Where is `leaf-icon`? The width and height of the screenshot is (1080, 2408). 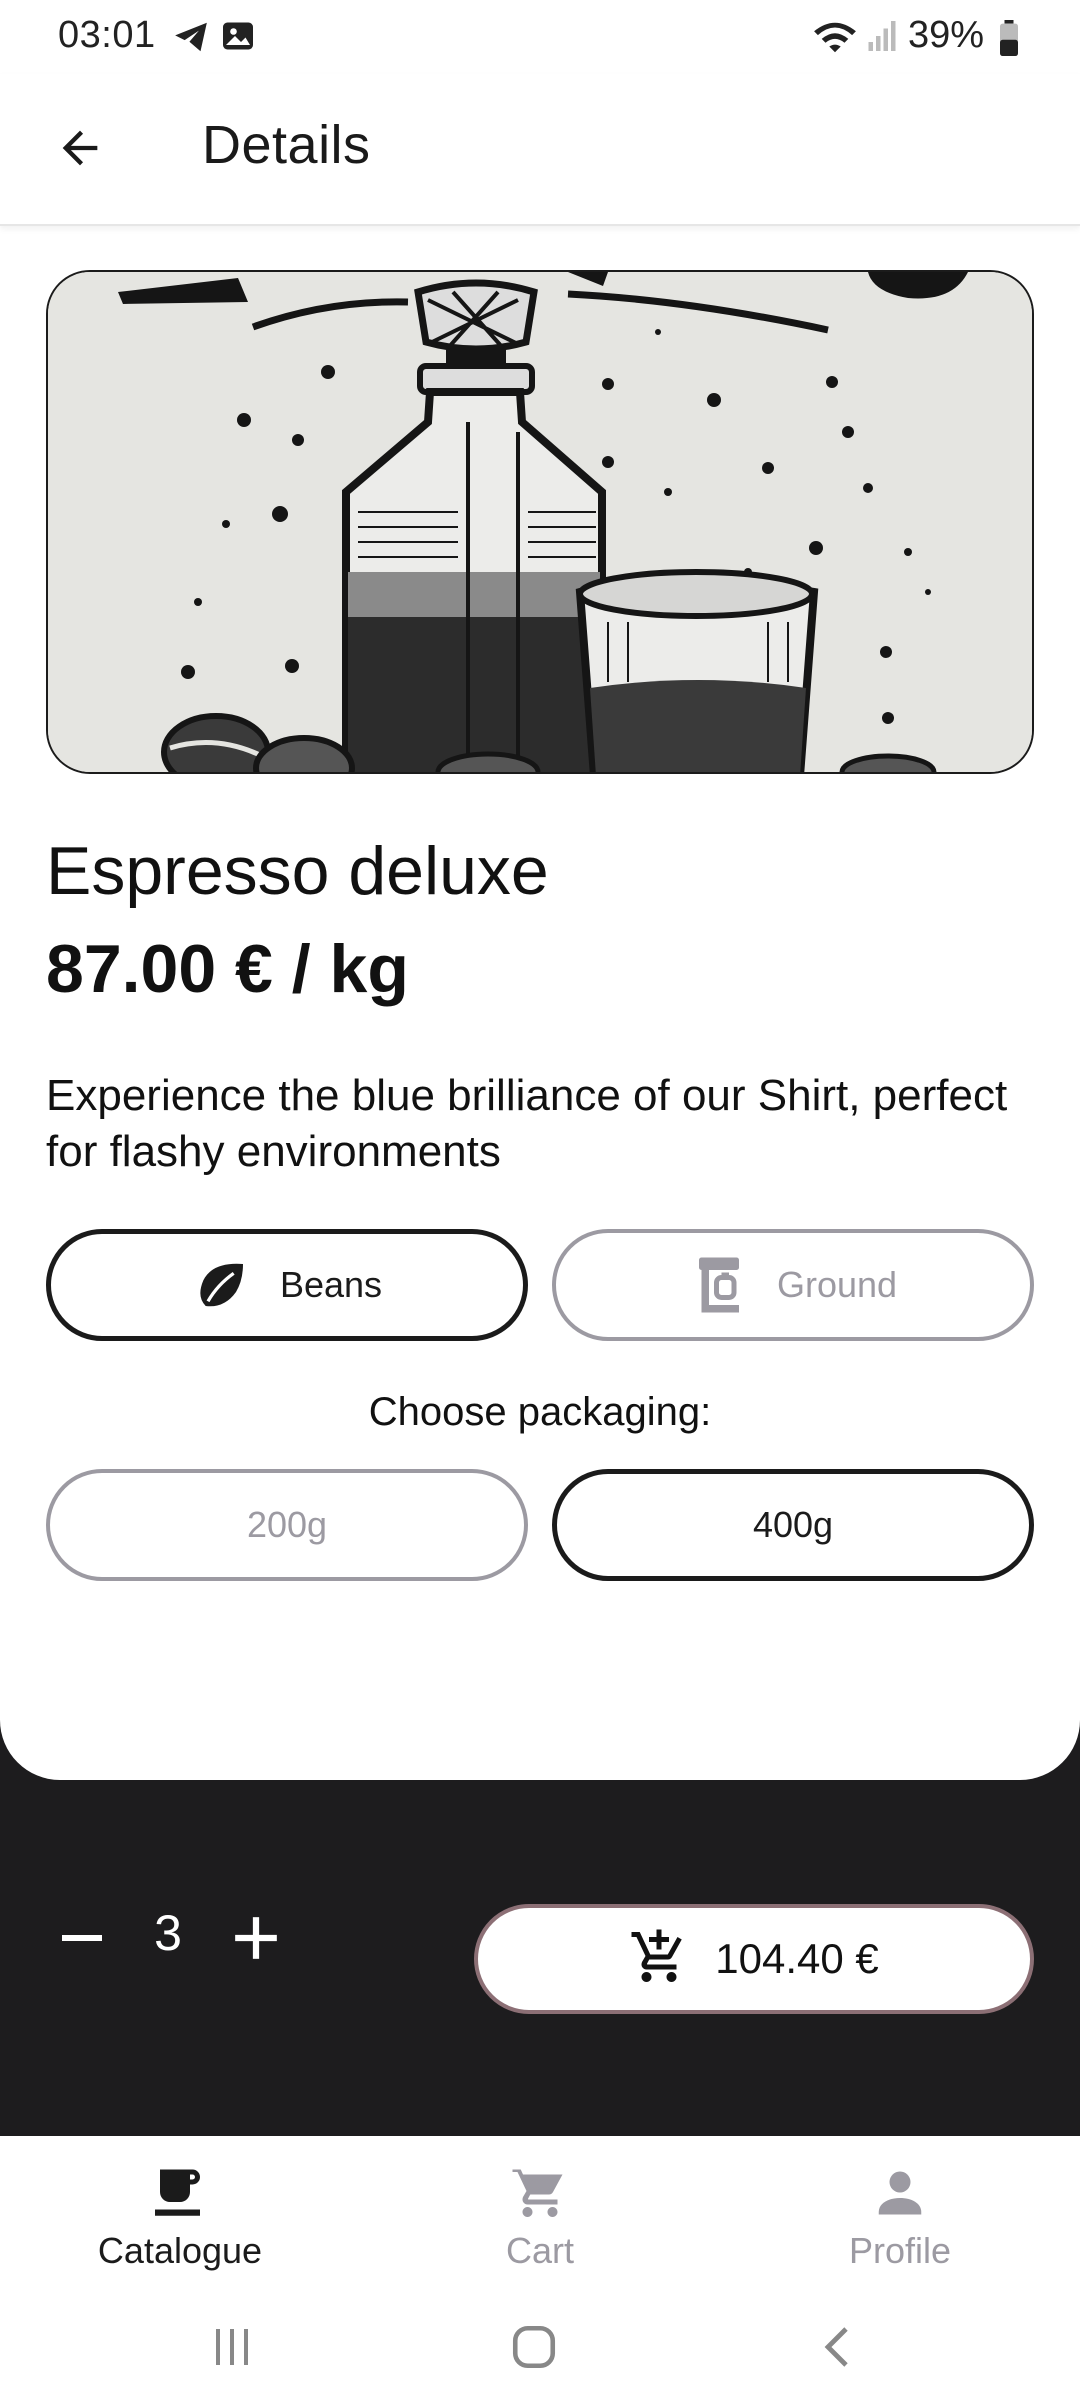 leaf-icon is located at coordinates (222, 1285).